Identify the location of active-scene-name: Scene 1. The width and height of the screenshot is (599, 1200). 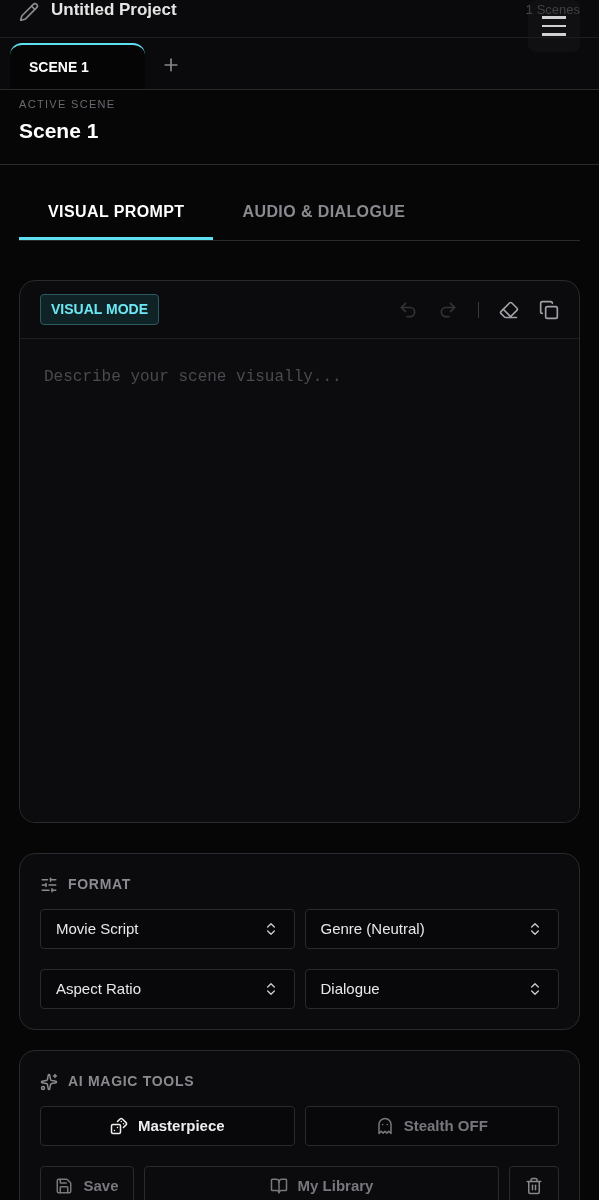
(59, 130).